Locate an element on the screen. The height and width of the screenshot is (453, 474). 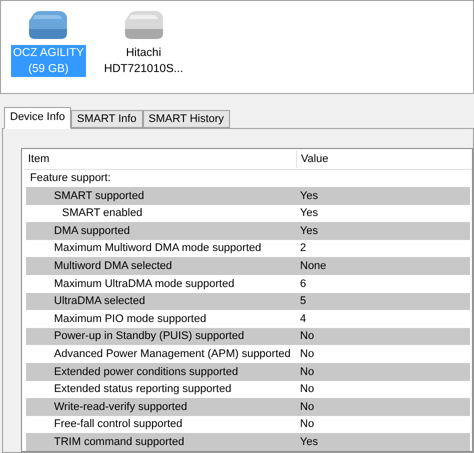
item-cell-text: DMA supported is located at coordinates (92, 231).